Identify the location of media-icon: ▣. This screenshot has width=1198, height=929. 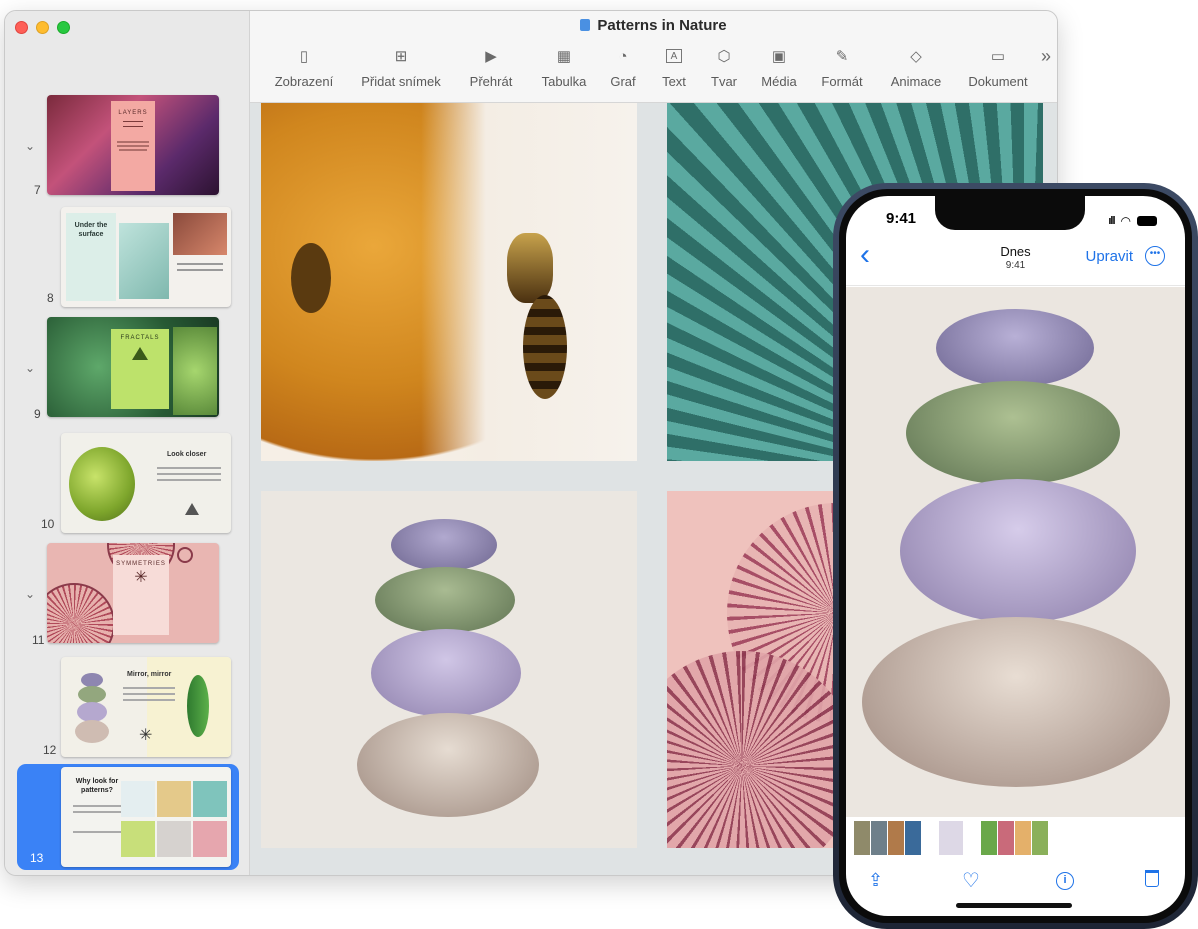
(779, 56).